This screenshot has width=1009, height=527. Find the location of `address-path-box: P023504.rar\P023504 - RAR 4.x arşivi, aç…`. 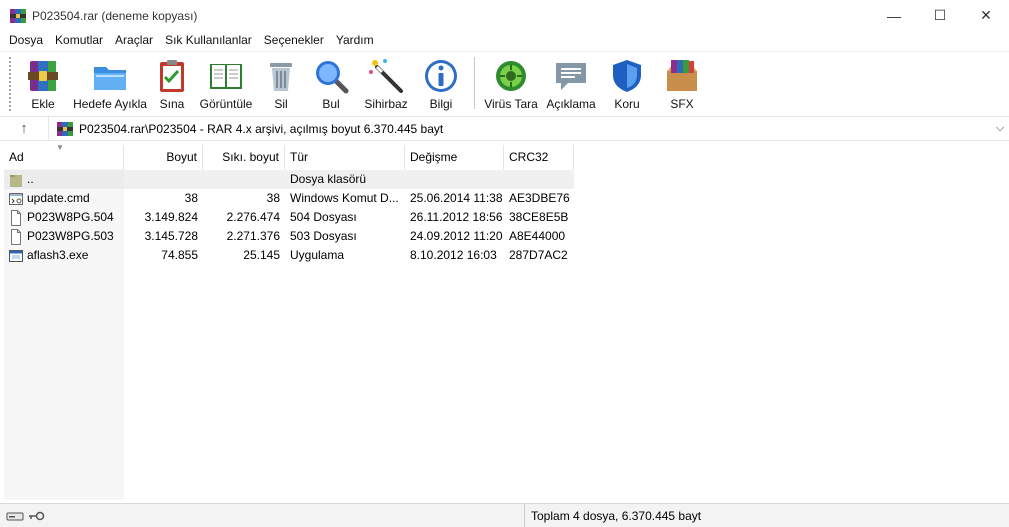

address-path-box: P023504.rar\P023504 - RAR 4.x arşivi, aç… is located at coordinates (528, 128).